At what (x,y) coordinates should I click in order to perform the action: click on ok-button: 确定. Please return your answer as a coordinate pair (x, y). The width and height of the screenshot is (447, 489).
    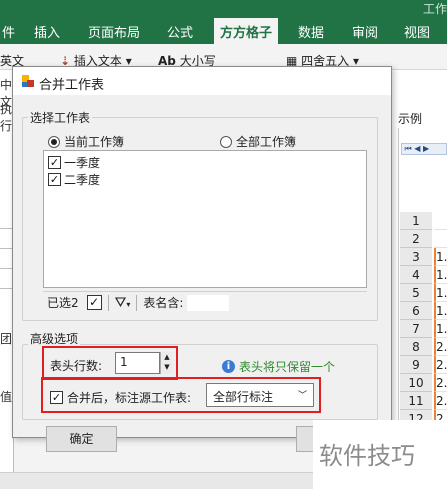
    Looking at the image, I should click on (81, 439).